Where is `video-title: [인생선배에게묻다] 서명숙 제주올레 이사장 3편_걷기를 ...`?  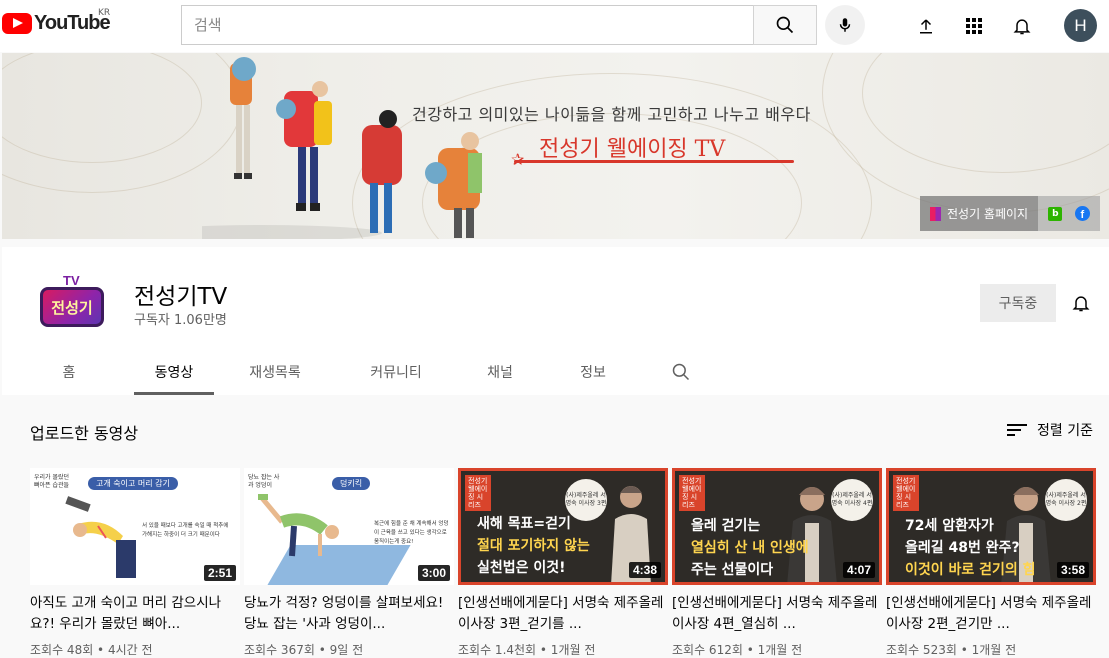
video-title: [인생선배에게묻다] 서명숙 제주올레 이사장 3편_걷기를 ... is located at coordinates (563, 614).